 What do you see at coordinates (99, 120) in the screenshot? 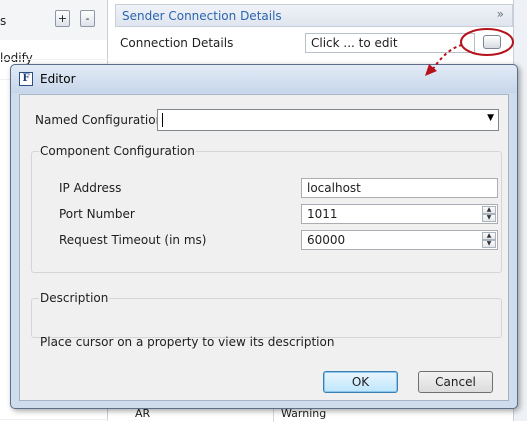
I see `named-configuration-label: Named Configuration` at bounding box center [99, 120].